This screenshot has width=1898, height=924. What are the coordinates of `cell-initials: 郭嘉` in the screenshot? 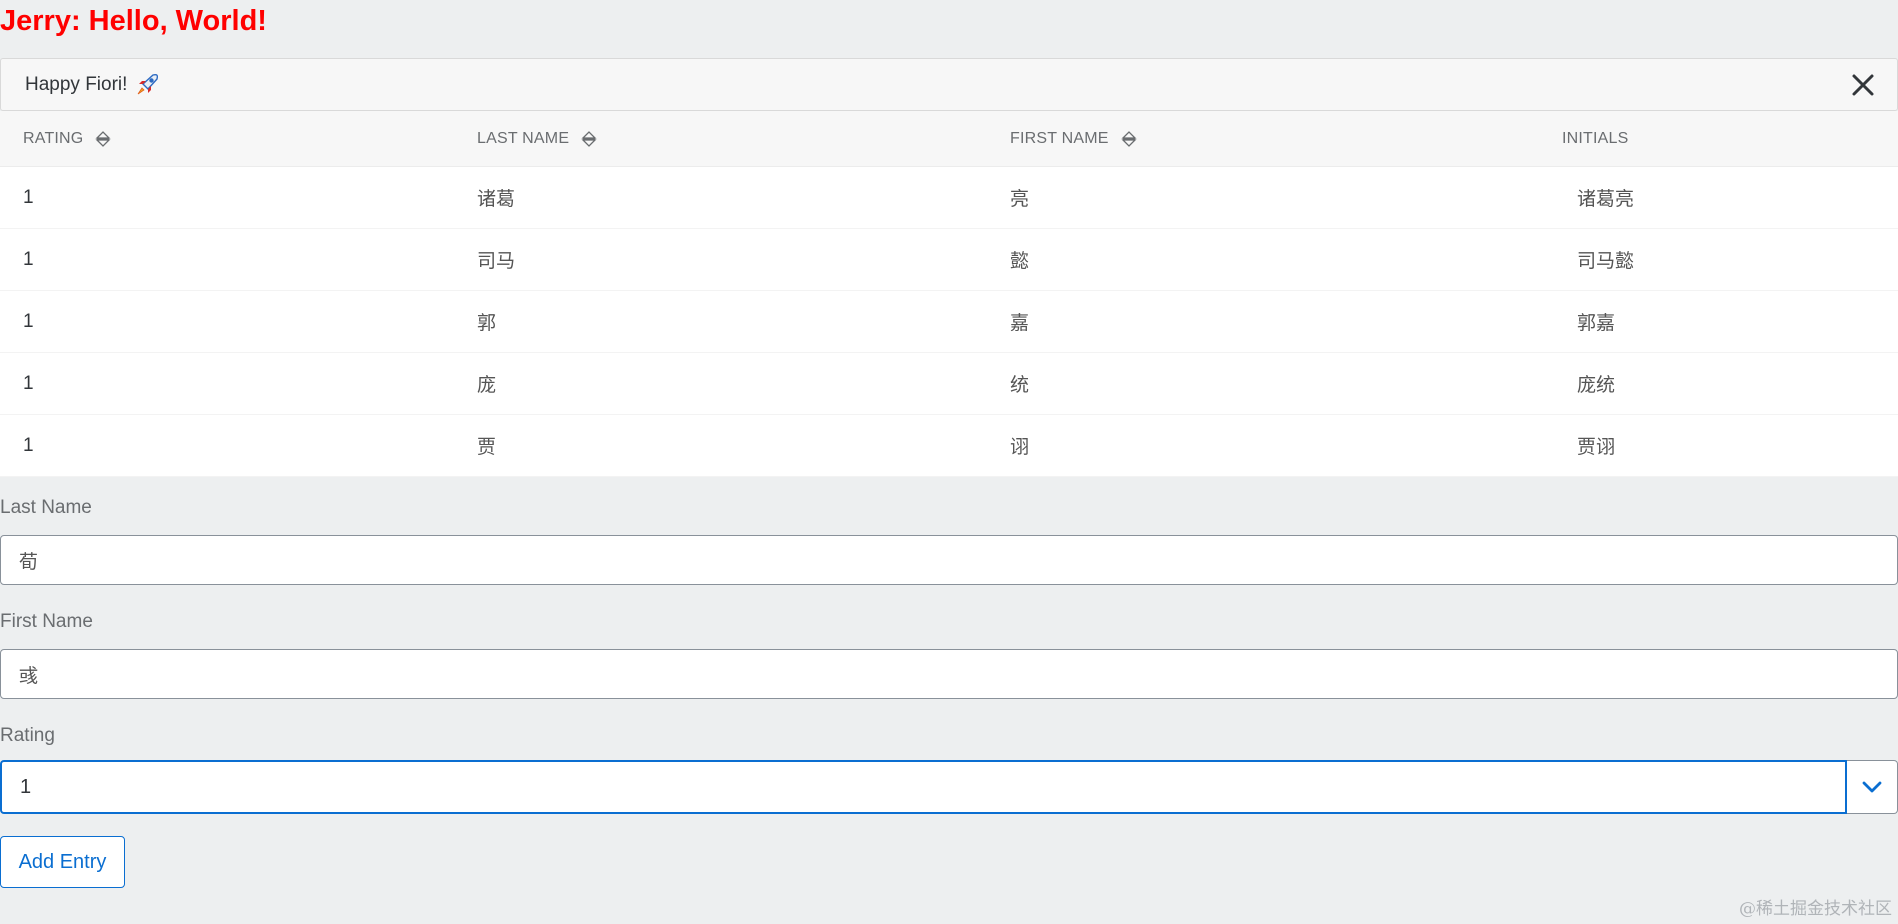 It's located at (1596, 323).